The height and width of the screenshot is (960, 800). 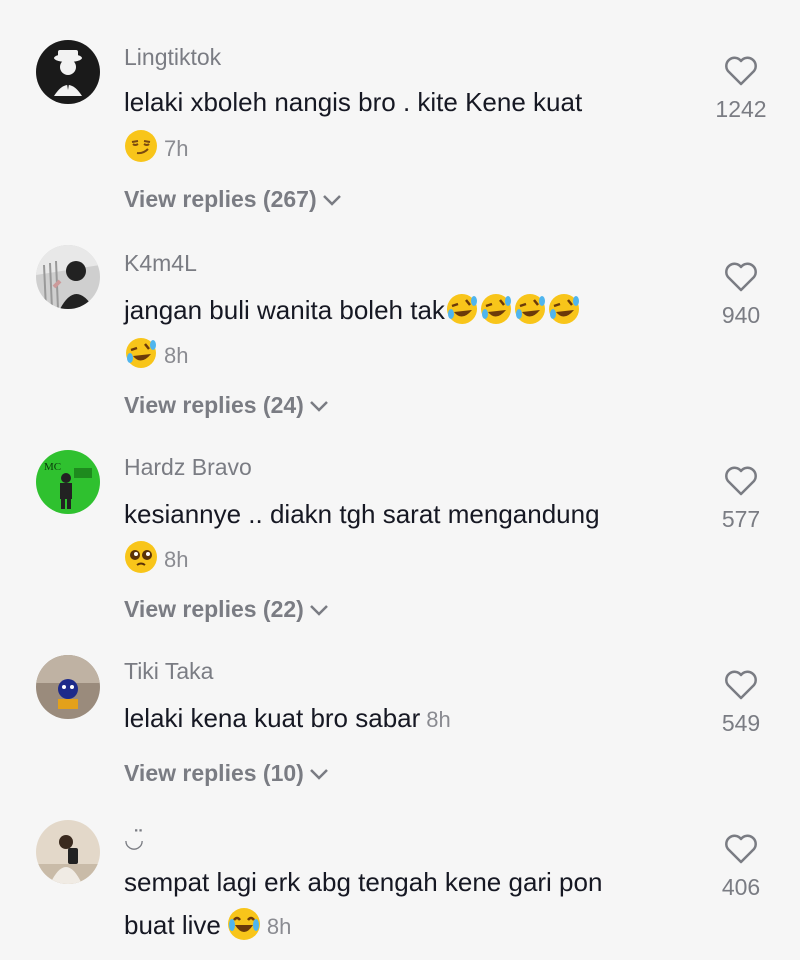 What do you see at coordinates (741, 519) in the screenshot?
I see `like-count: 577` at bounding box center [741, 519].